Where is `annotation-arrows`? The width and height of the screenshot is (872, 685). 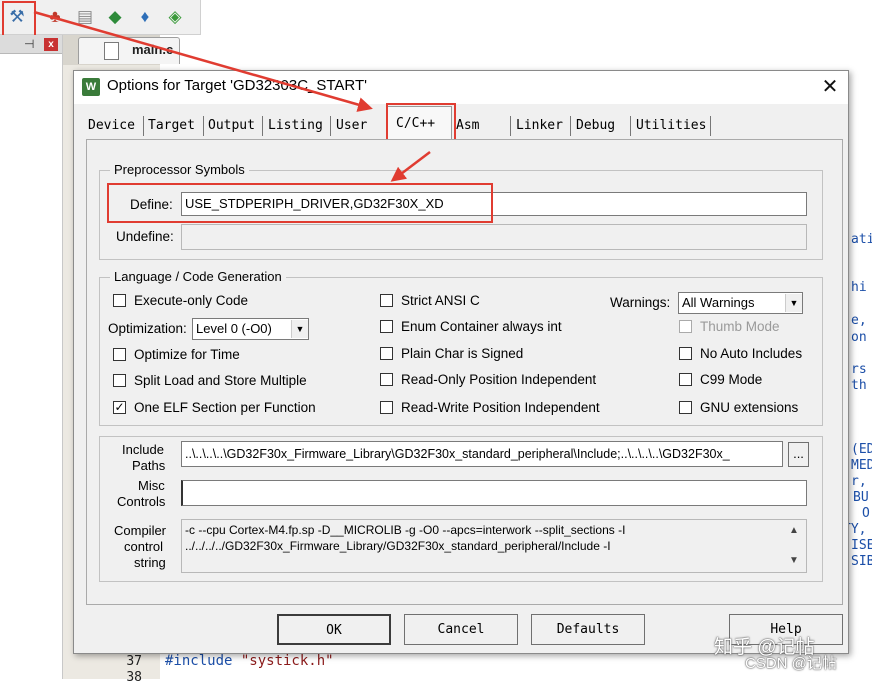 annotation-arrows is located at coordinates (232, 96).